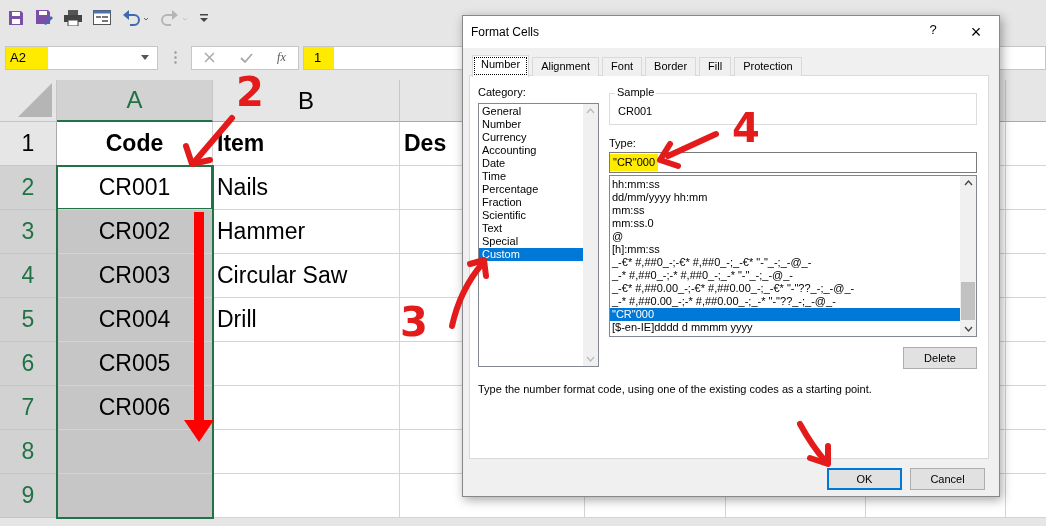  What do you see at coordinates (16, 17) in the screenshot?
I see `save-icon` at bounding box center [16, 17].